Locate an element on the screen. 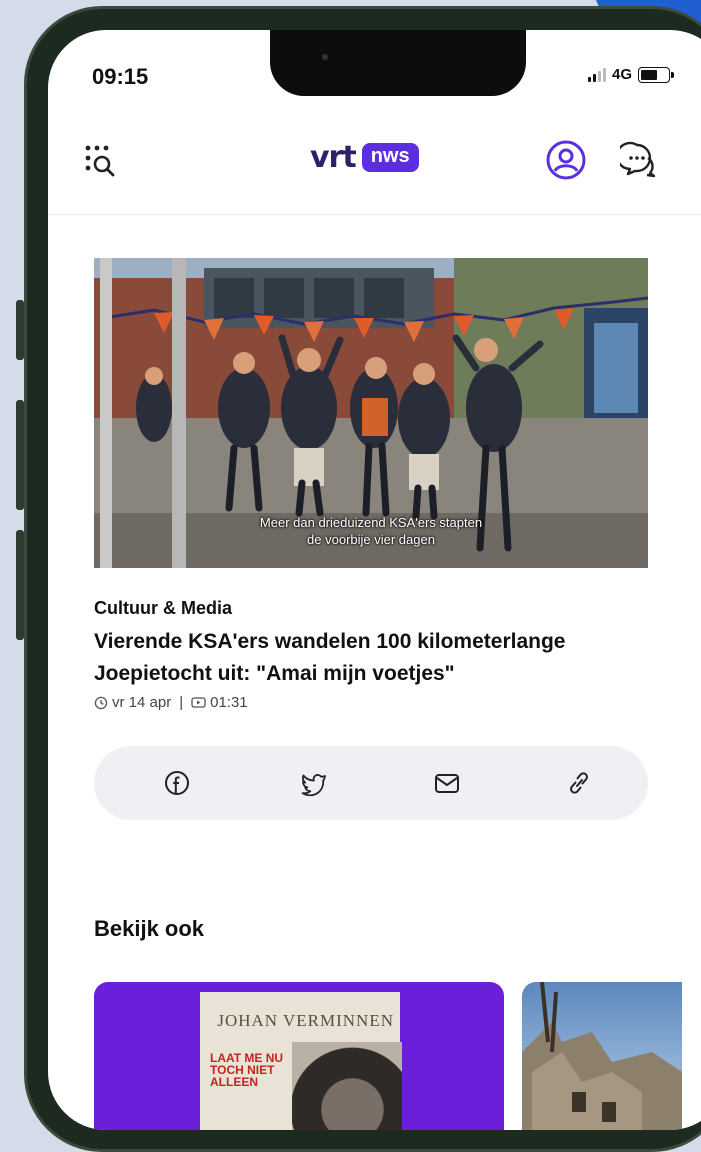  chat-icon is located at coordinates (640, 160).